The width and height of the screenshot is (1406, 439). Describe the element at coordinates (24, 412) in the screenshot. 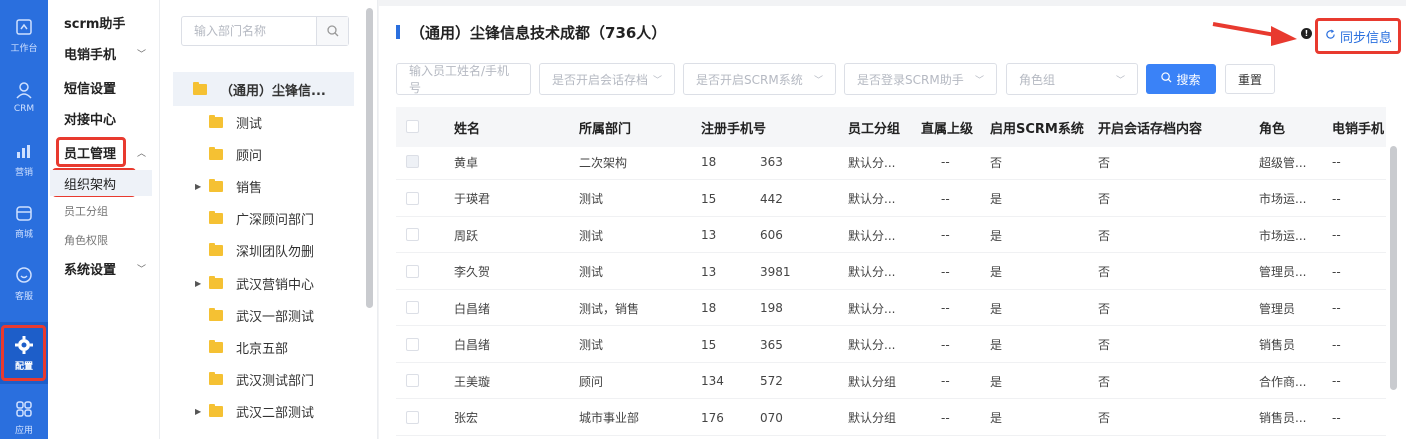

I see `rail-apps: 应用` at that location.